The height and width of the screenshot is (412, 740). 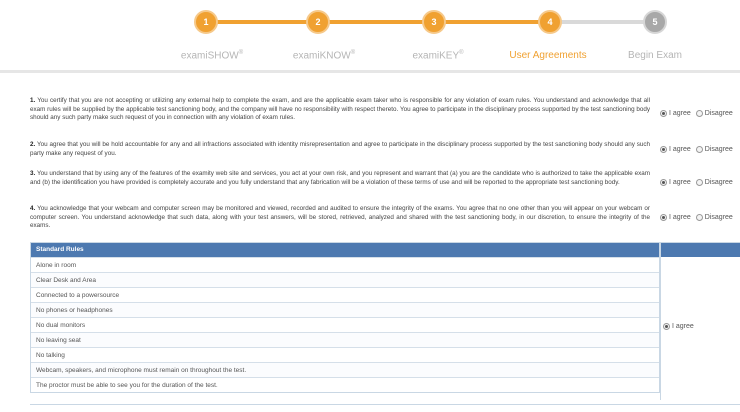 I want to click on agreement-number: 3., so click(x=33, y=173).